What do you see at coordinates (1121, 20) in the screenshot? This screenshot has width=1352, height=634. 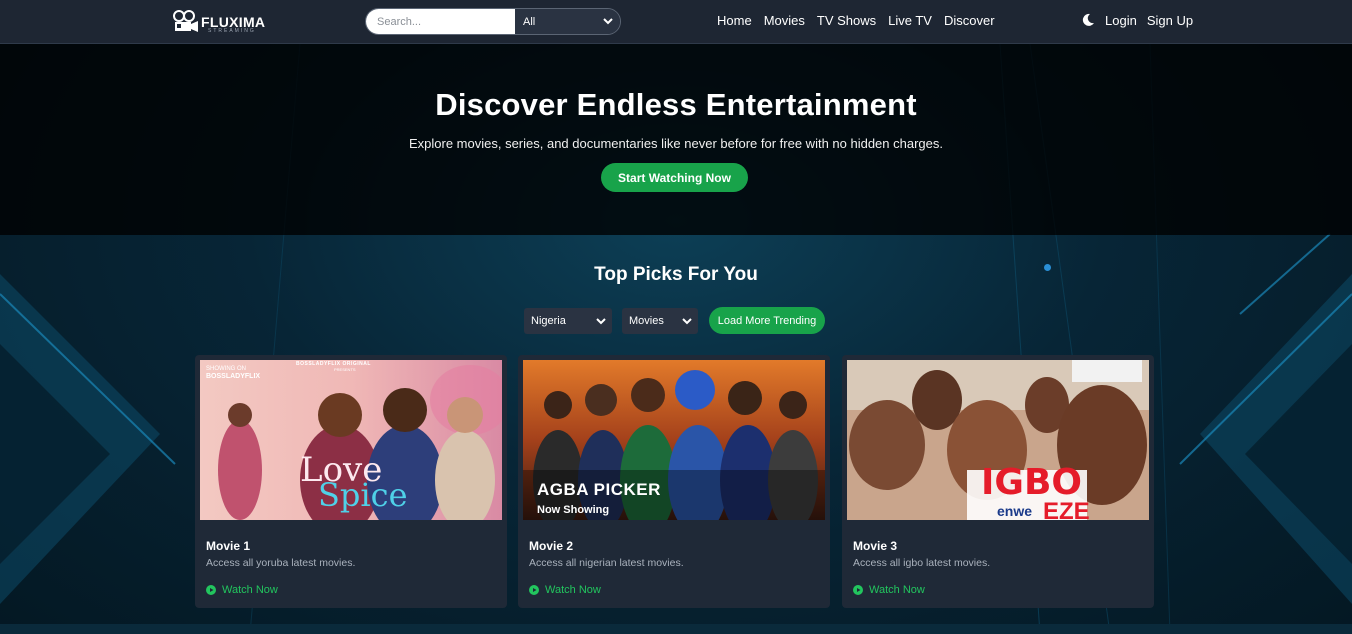 I see `login-link: Login` at bounding box center [1121, 20].